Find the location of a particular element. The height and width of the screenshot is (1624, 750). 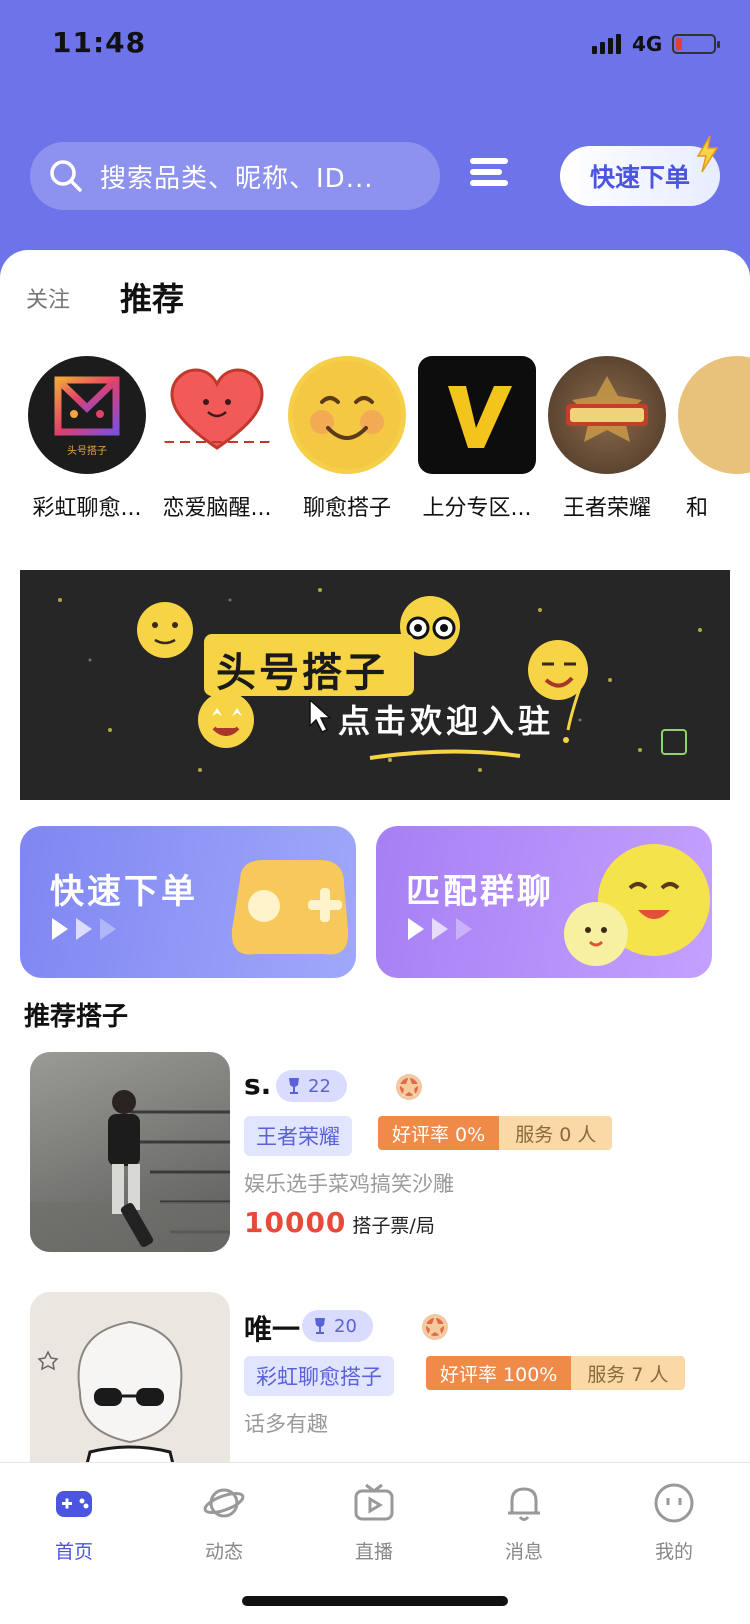

category-row: 头号搭子 彩虹聊愈... 恋爱脑醒... 聊愈搭子 上分专区... 王者荣耀 和 is located at coordinates (388, 441).